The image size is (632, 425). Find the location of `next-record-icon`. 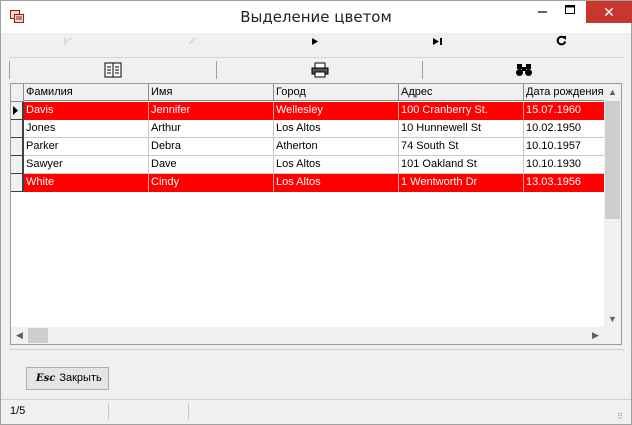

next-record-icon is located at coordinates (315, 41).